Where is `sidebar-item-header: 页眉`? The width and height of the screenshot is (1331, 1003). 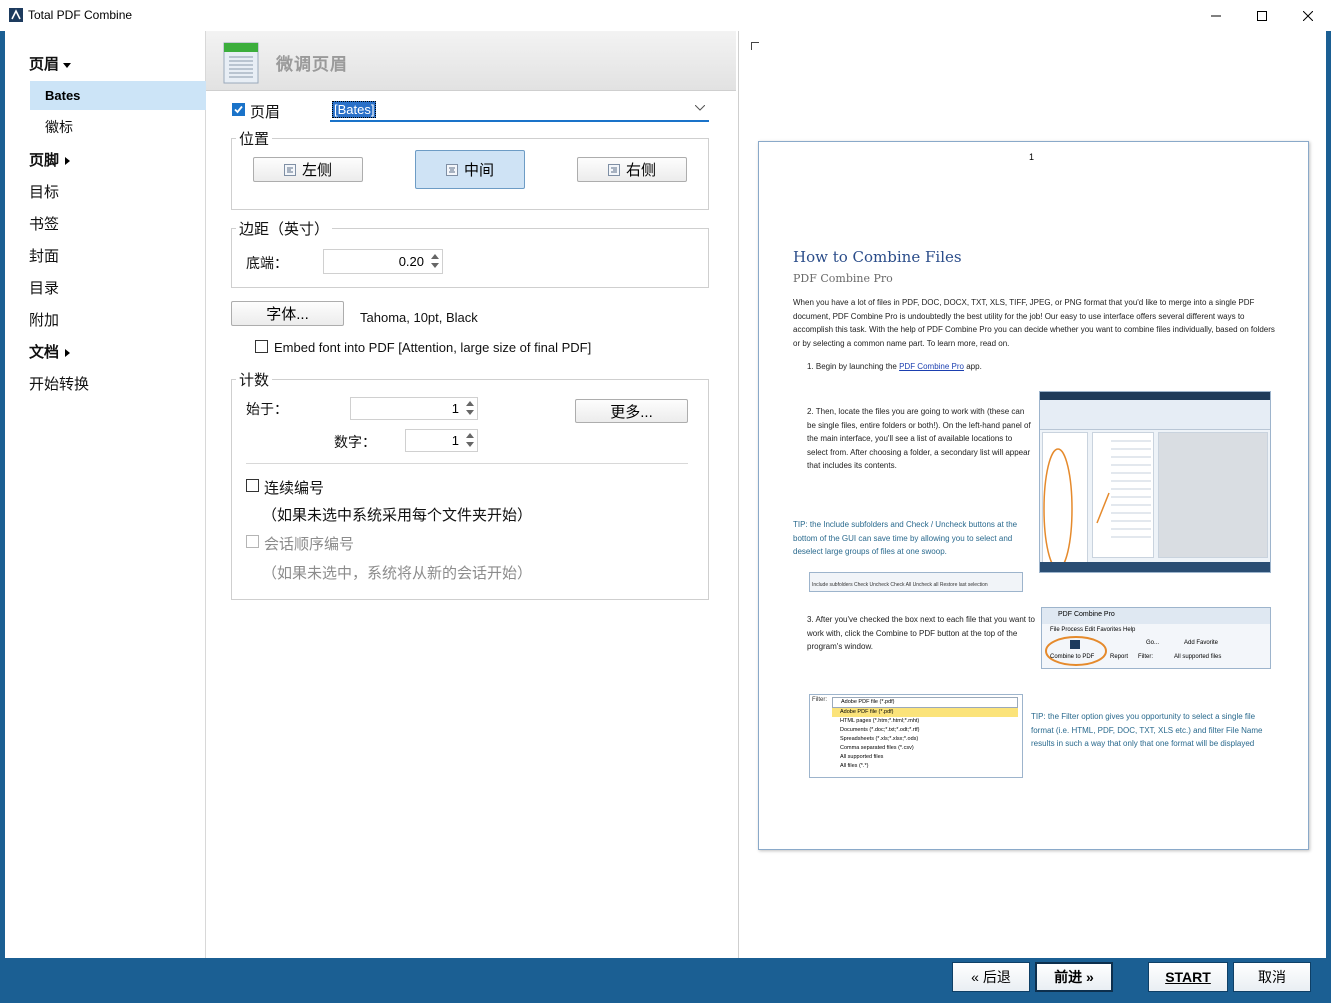
sidebar-item-header: 页眉 is located at coordinates (50, 63).